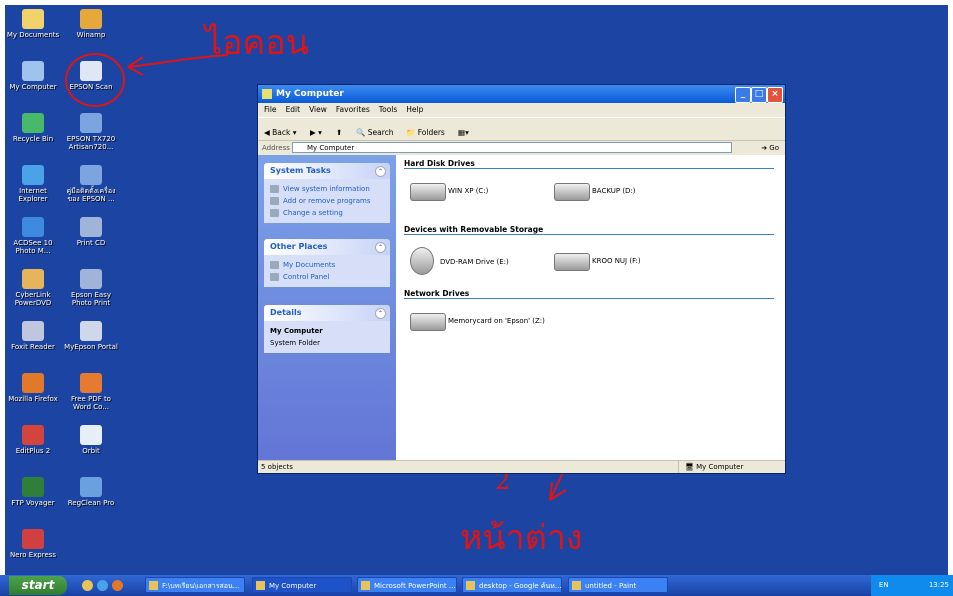 Image resolution: width=953 pixels, height=596 pixels. I want to click on desktop-icon-label: EditPlus 2, so click(33, 451).